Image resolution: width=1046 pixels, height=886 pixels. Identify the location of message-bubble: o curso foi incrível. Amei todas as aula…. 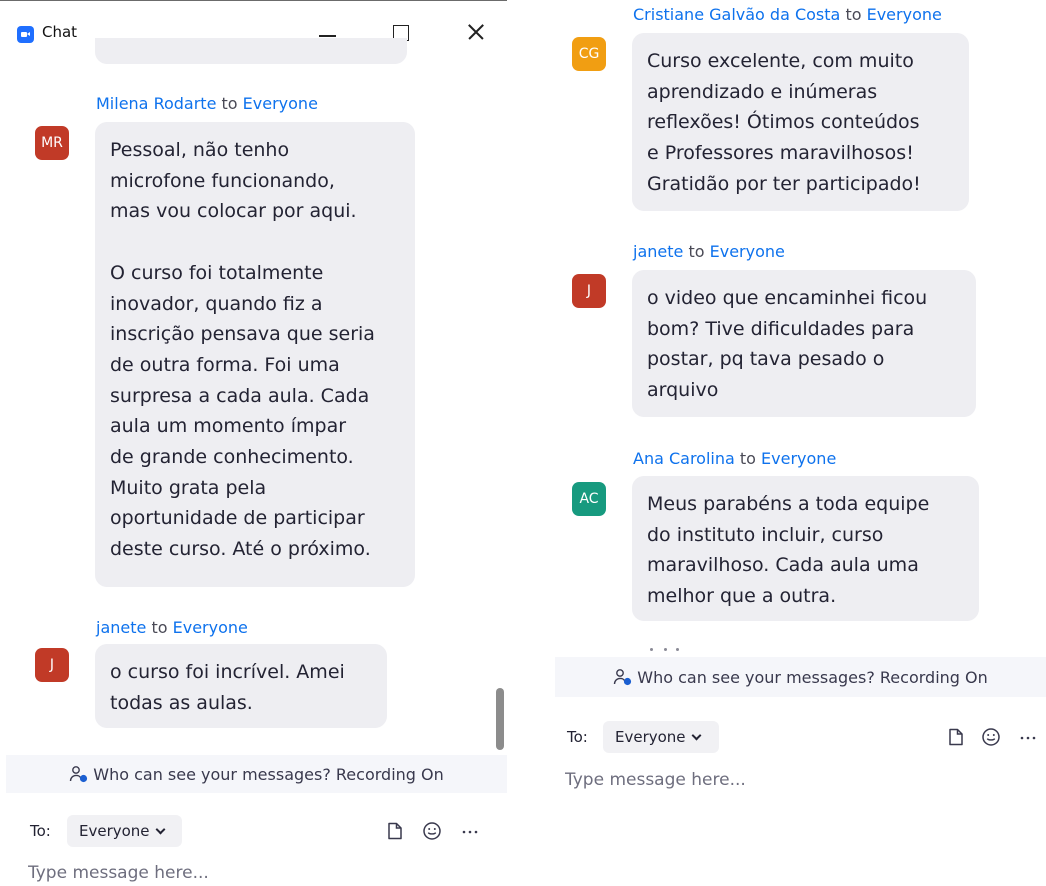
(241, 686).